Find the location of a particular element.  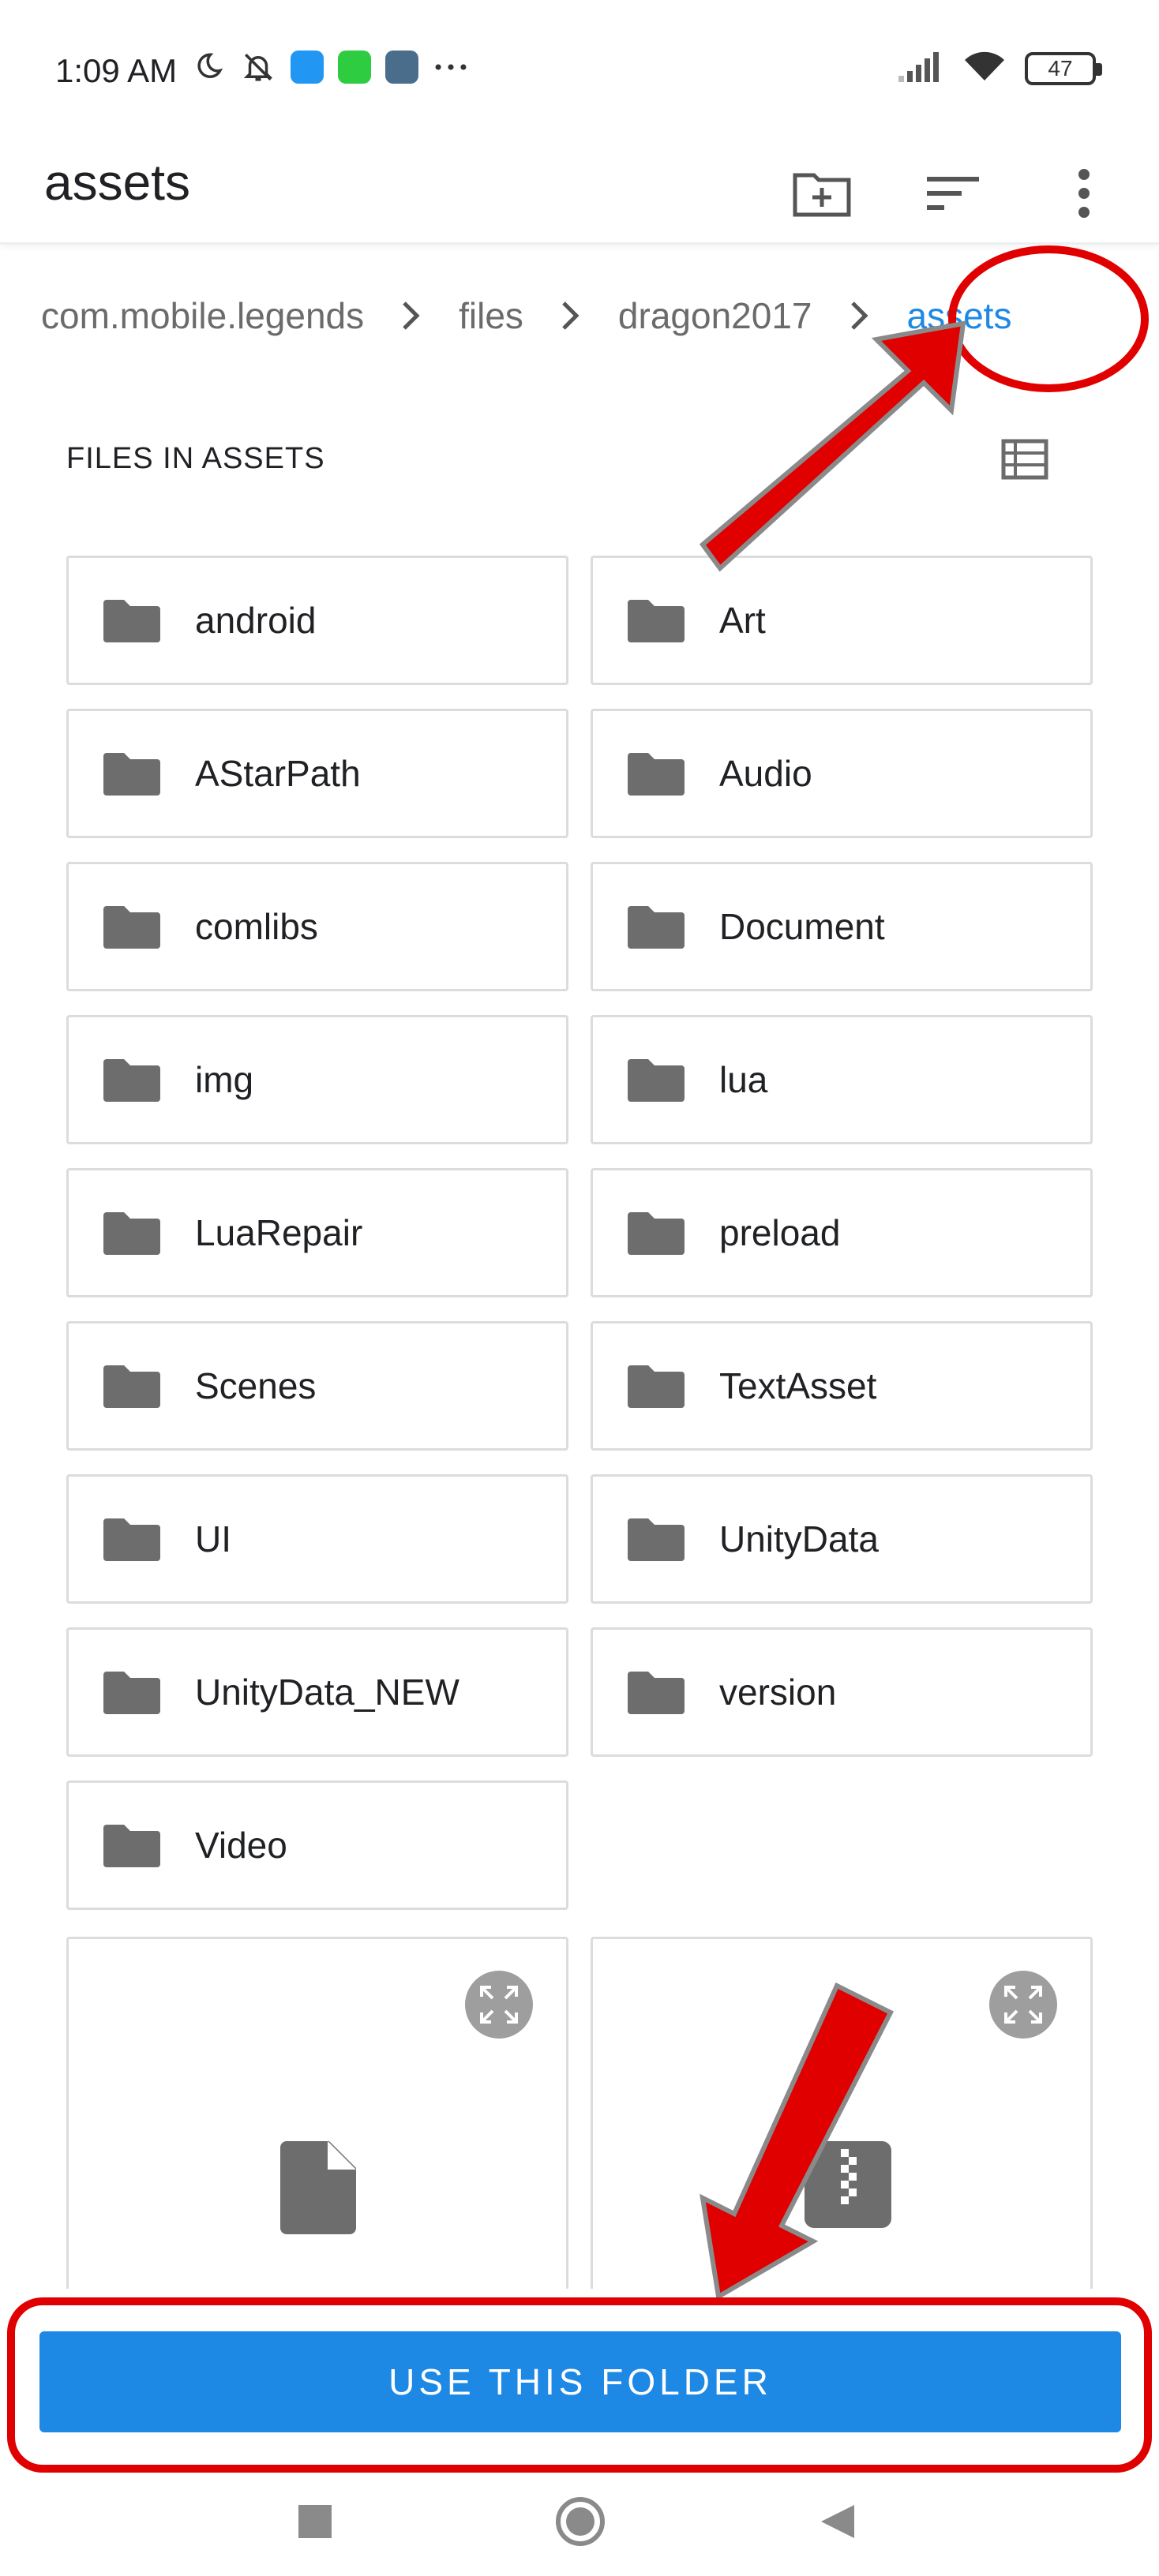

folder-item: comlibs is located at coordinates (317, 926).